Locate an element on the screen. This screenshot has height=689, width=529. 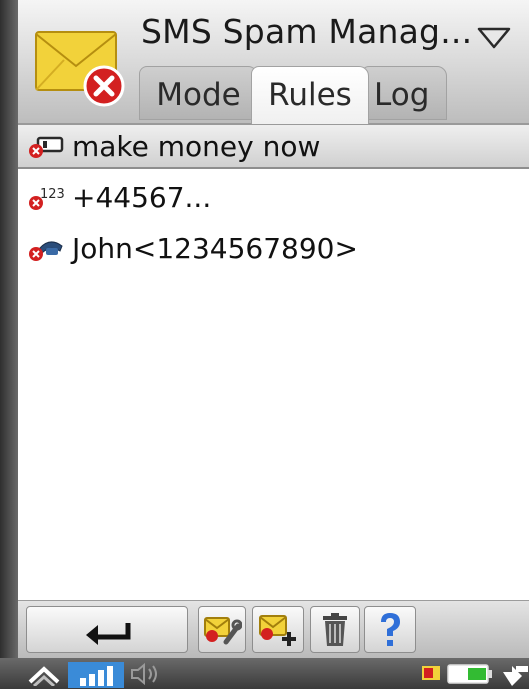
back-arrow-icon is located at coordinates (108, 633).